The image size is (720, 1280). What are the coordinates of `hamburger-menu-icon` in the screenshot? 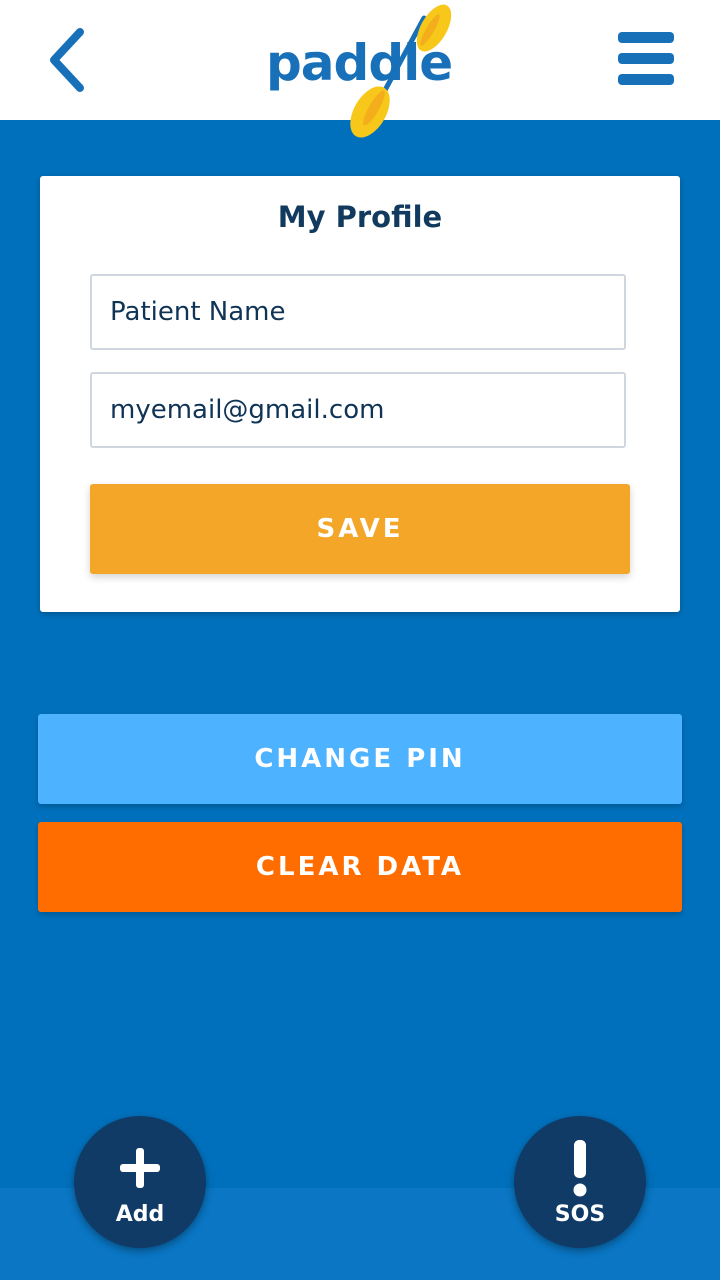 It's located at (646, 58).